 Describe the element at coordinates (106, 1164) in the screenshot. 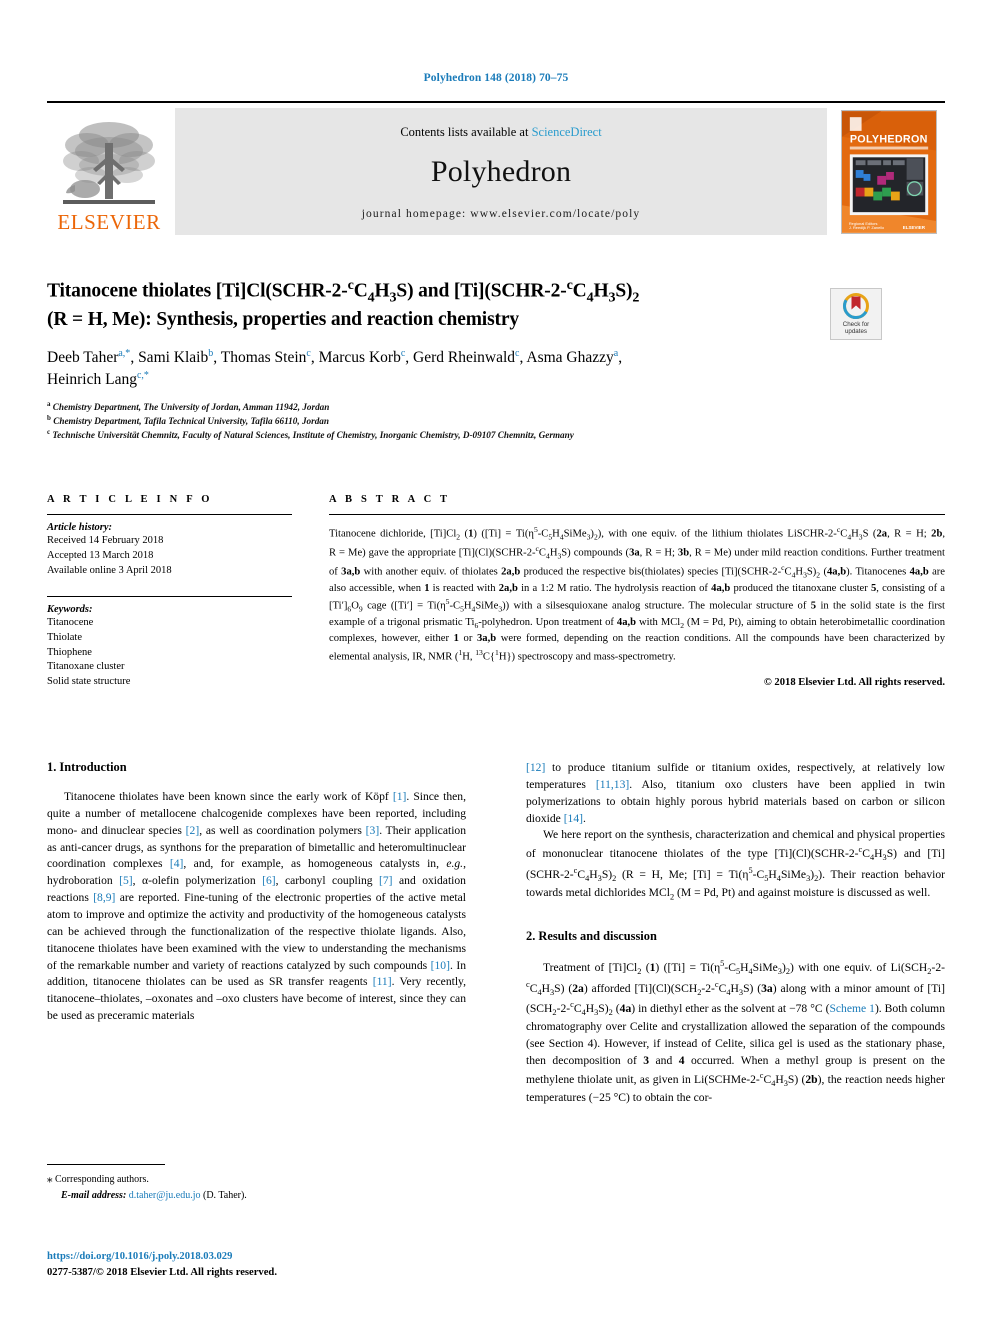

I see `footnote-rule` at that location.